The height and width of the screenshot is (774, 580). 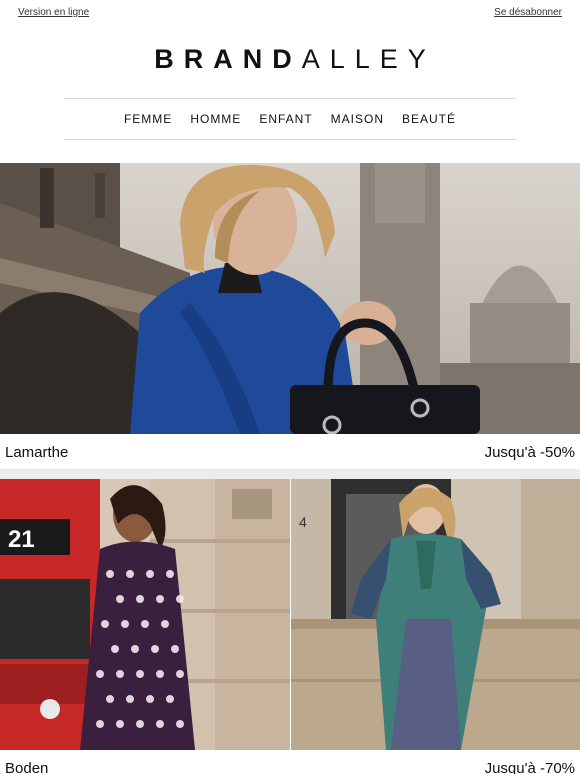 I want to click on logo-light-part: ALLEY, so click(x=368, y=59).